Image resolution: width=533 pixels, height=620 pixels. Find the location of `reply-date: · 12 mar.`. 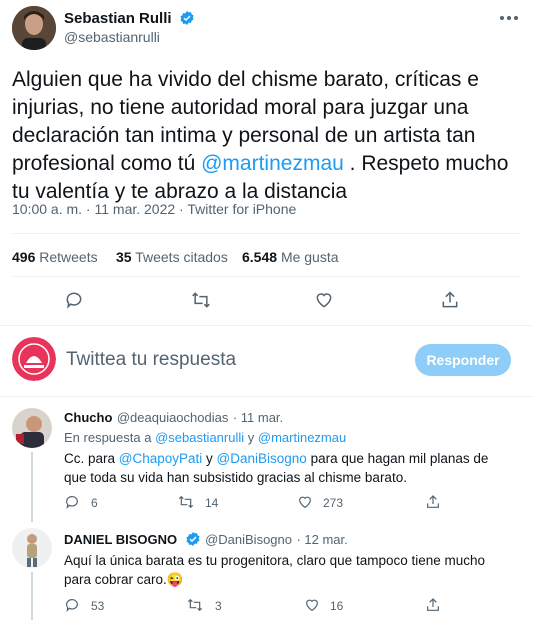

reply-date: · 12 mar. is located at coordinates (321, 539).